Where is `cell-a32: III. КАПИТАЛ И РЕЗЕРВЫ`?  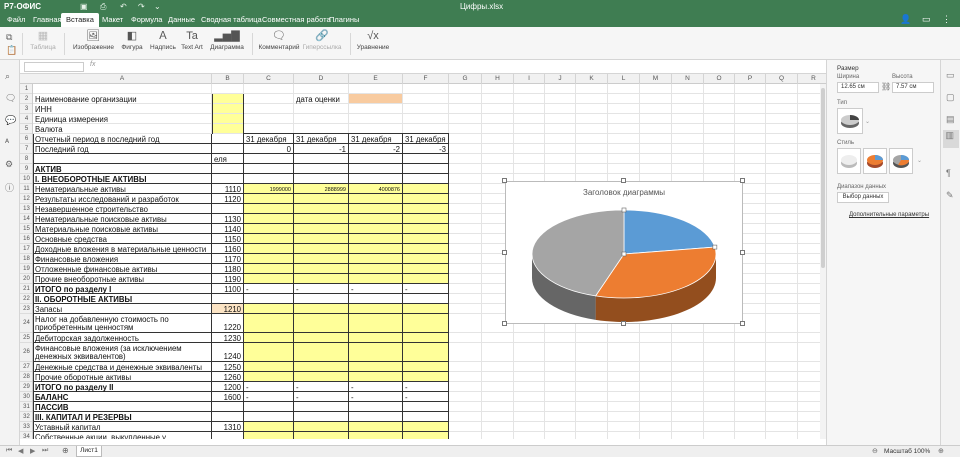
cell-a32: III. КАПИТАЛ И РЕЗЕРВЫ is located at coordinates (83, 417).